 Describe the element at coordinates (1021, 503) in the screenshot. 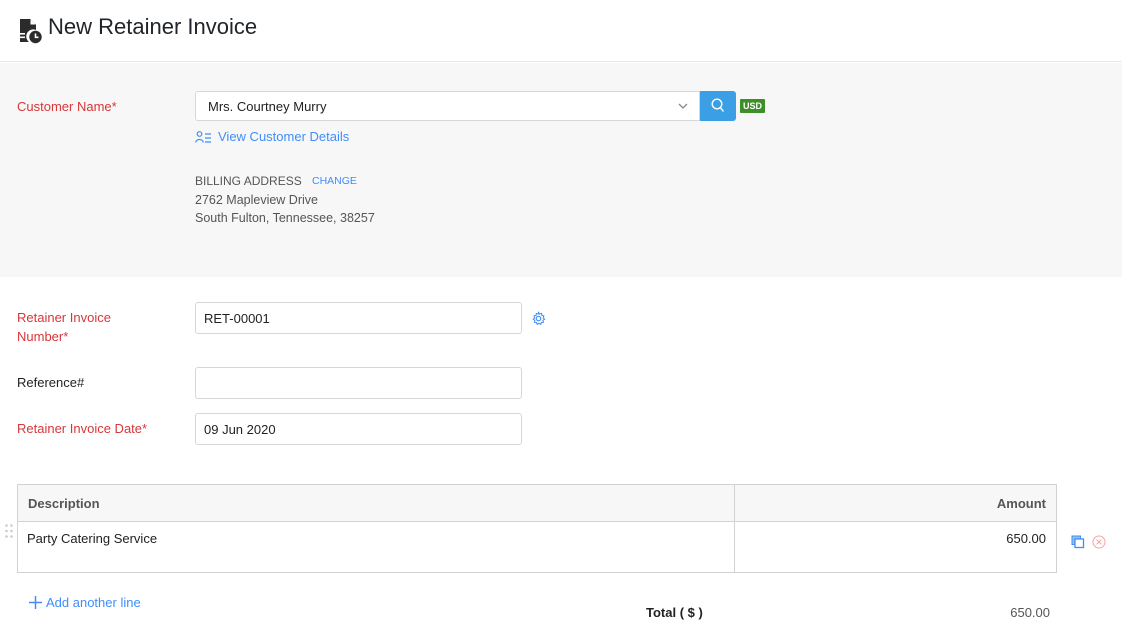

I see `column-header-amount: Amount` at that location.